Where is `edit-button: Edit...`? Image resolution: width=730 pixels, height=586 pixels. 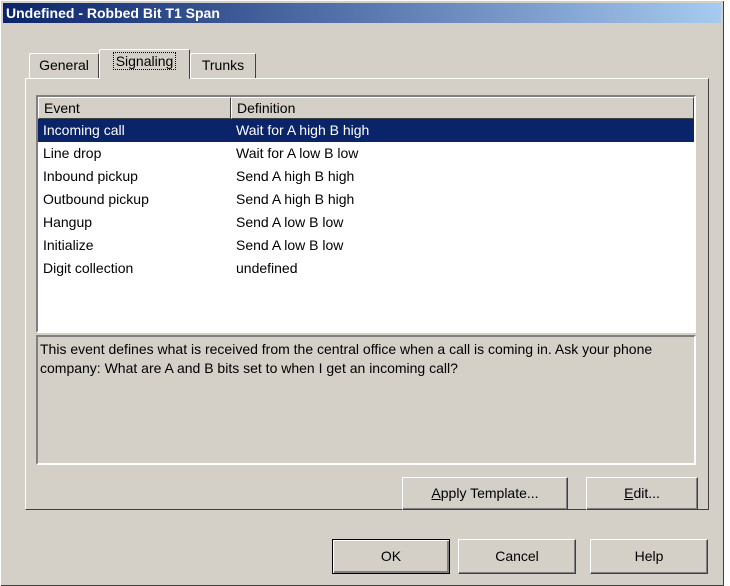 edit-button: Edit... is located at coordinates (642, 493).